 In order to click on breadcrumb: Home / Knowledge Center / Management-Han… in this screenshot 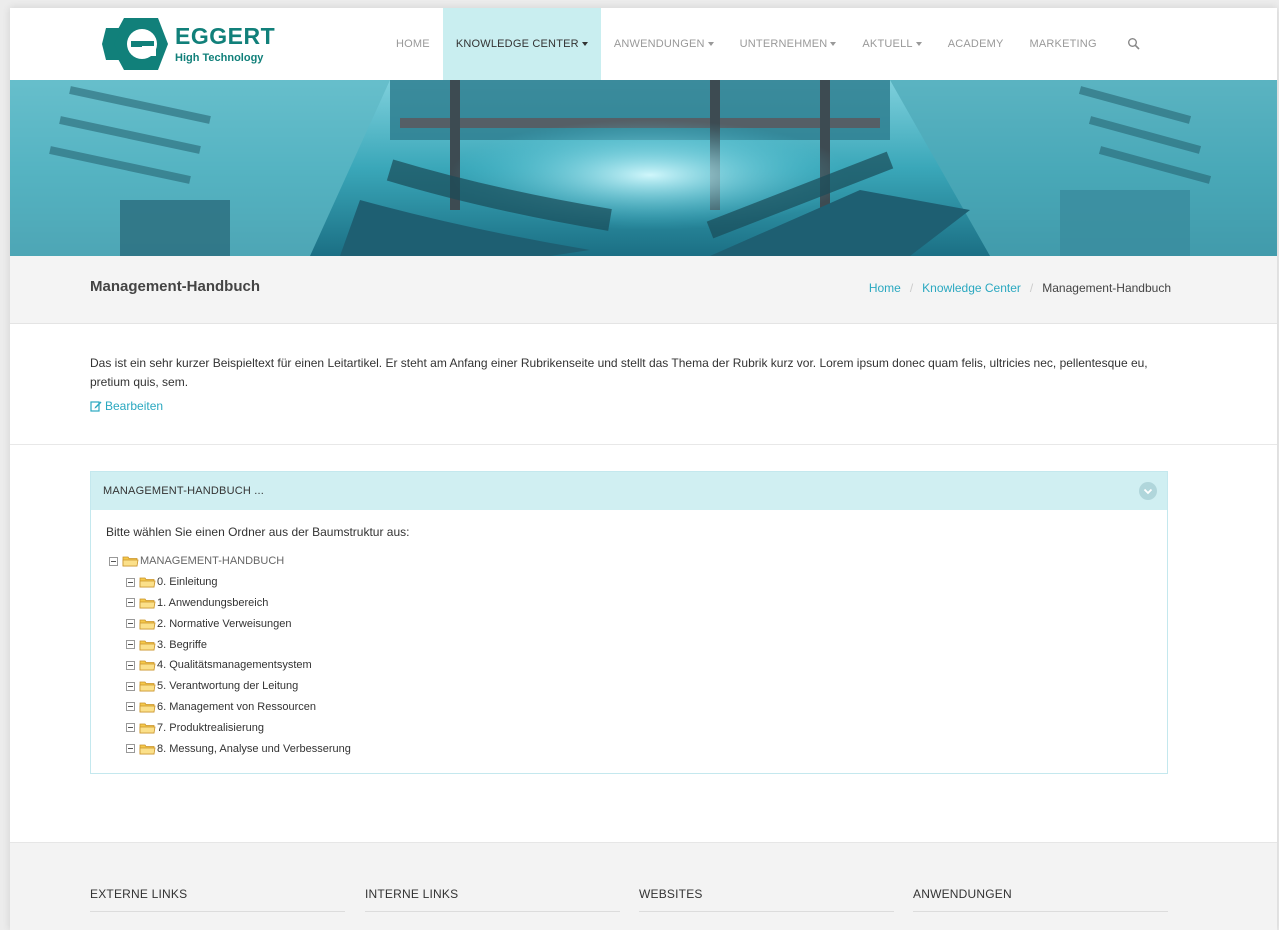, I will do `click(1020, 288)`.